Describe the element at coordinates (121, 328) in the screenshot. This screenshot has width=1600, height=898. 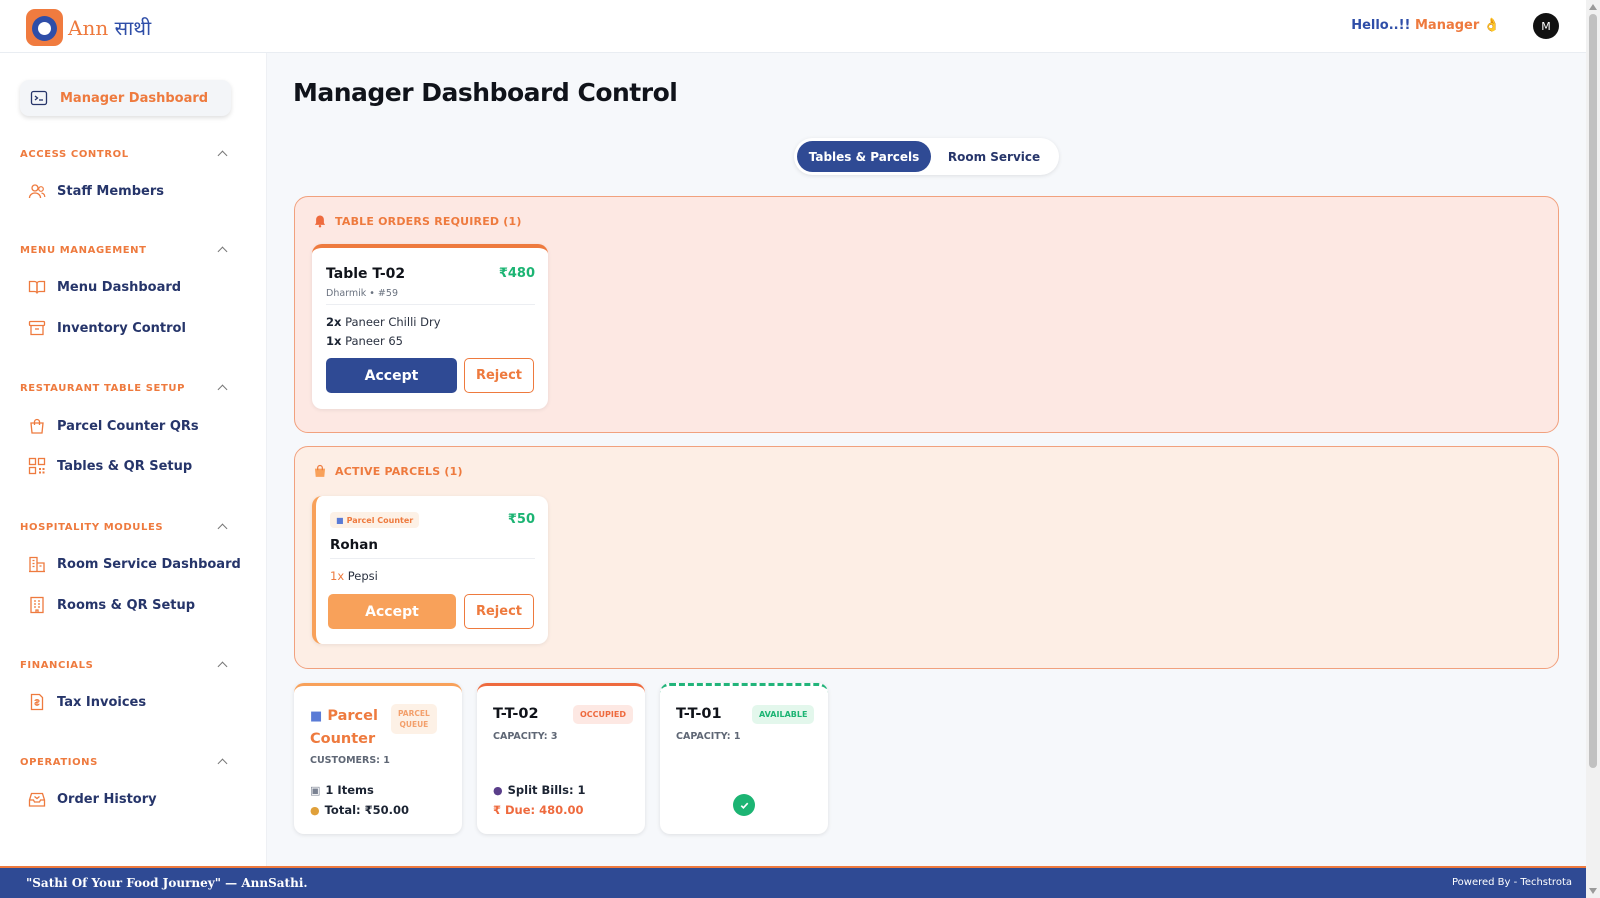
I see `sidebar-item-label: Inventory Control` at that location.